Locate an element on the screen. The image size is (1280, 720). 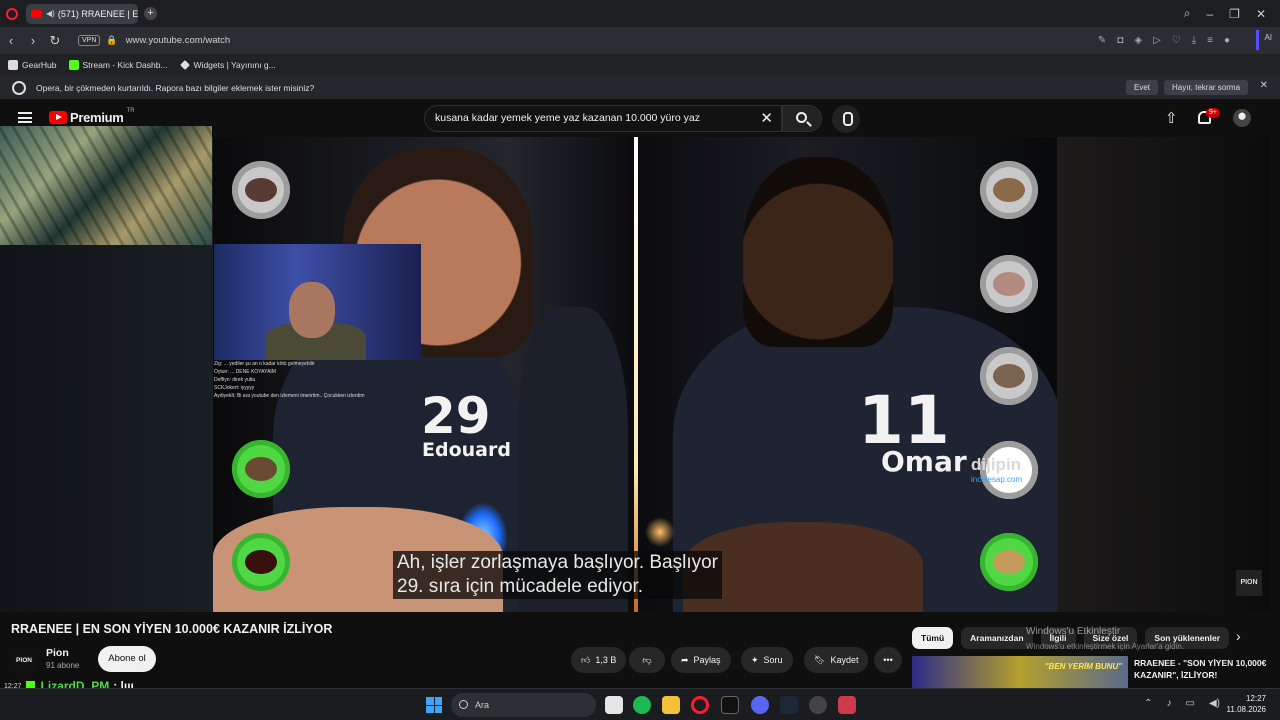
profile-icon: ● is located at coordinates (1227, 40).